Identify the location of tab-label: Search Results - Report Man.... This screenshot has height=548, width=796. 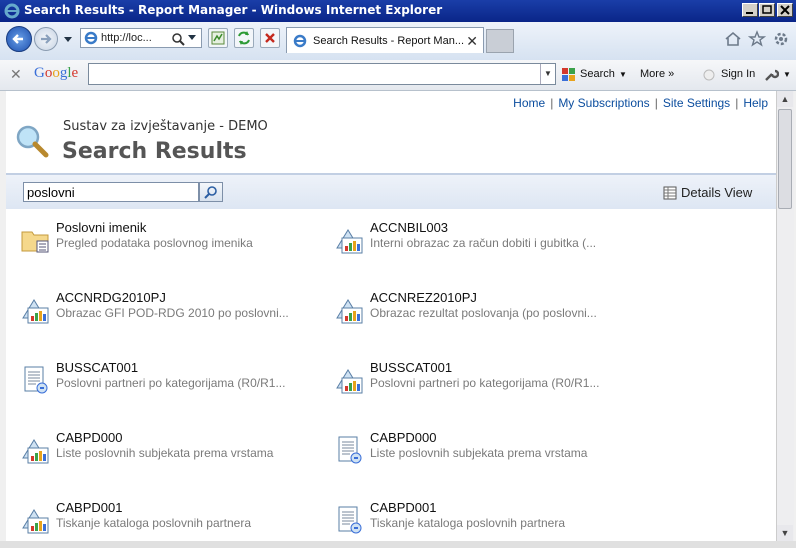
(389, 41).